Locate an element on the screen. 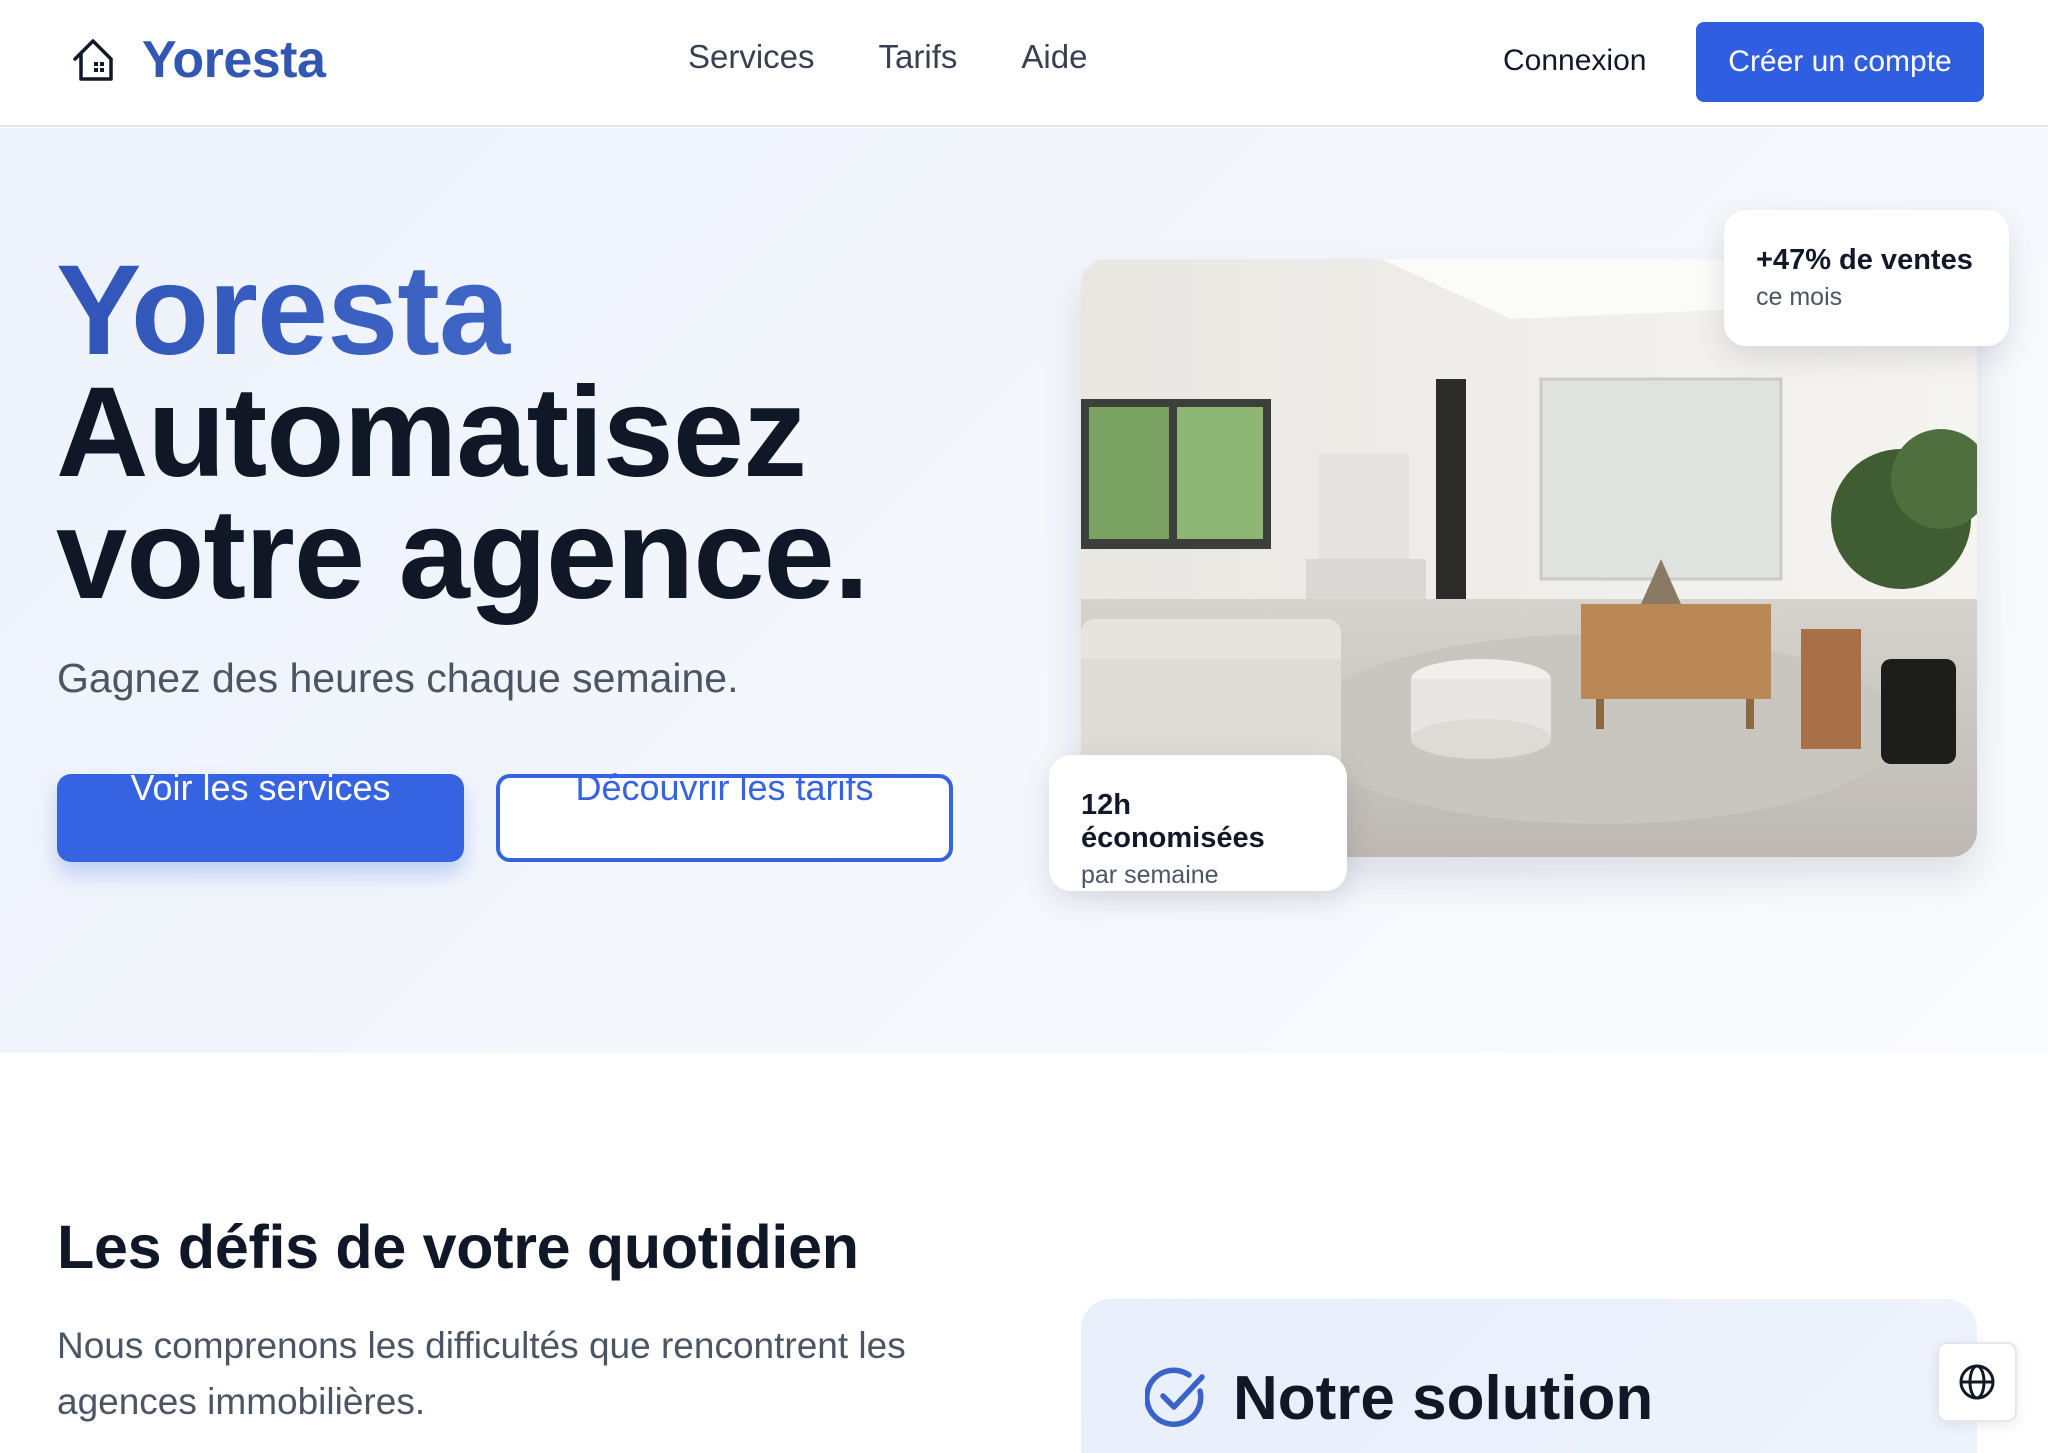  brand-name: Yoresta is located at coordinates (234, 60).